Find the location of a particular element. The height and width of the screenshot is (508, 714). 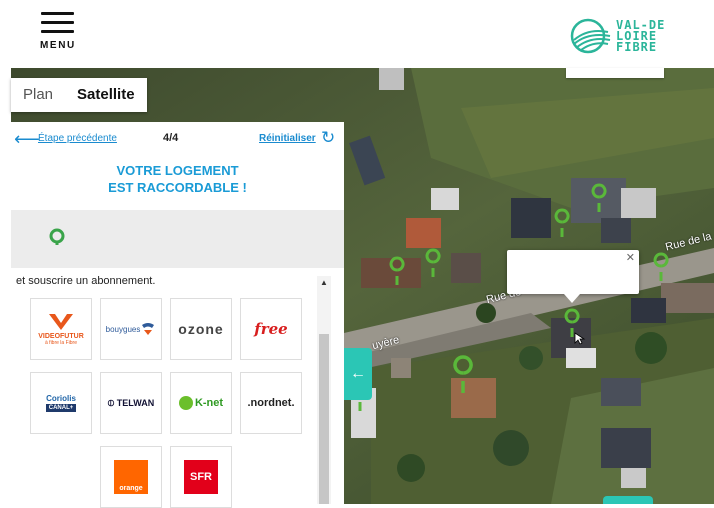

coriolis-logo: Coriolis CANAL+ is located at coordinates (61, 403).